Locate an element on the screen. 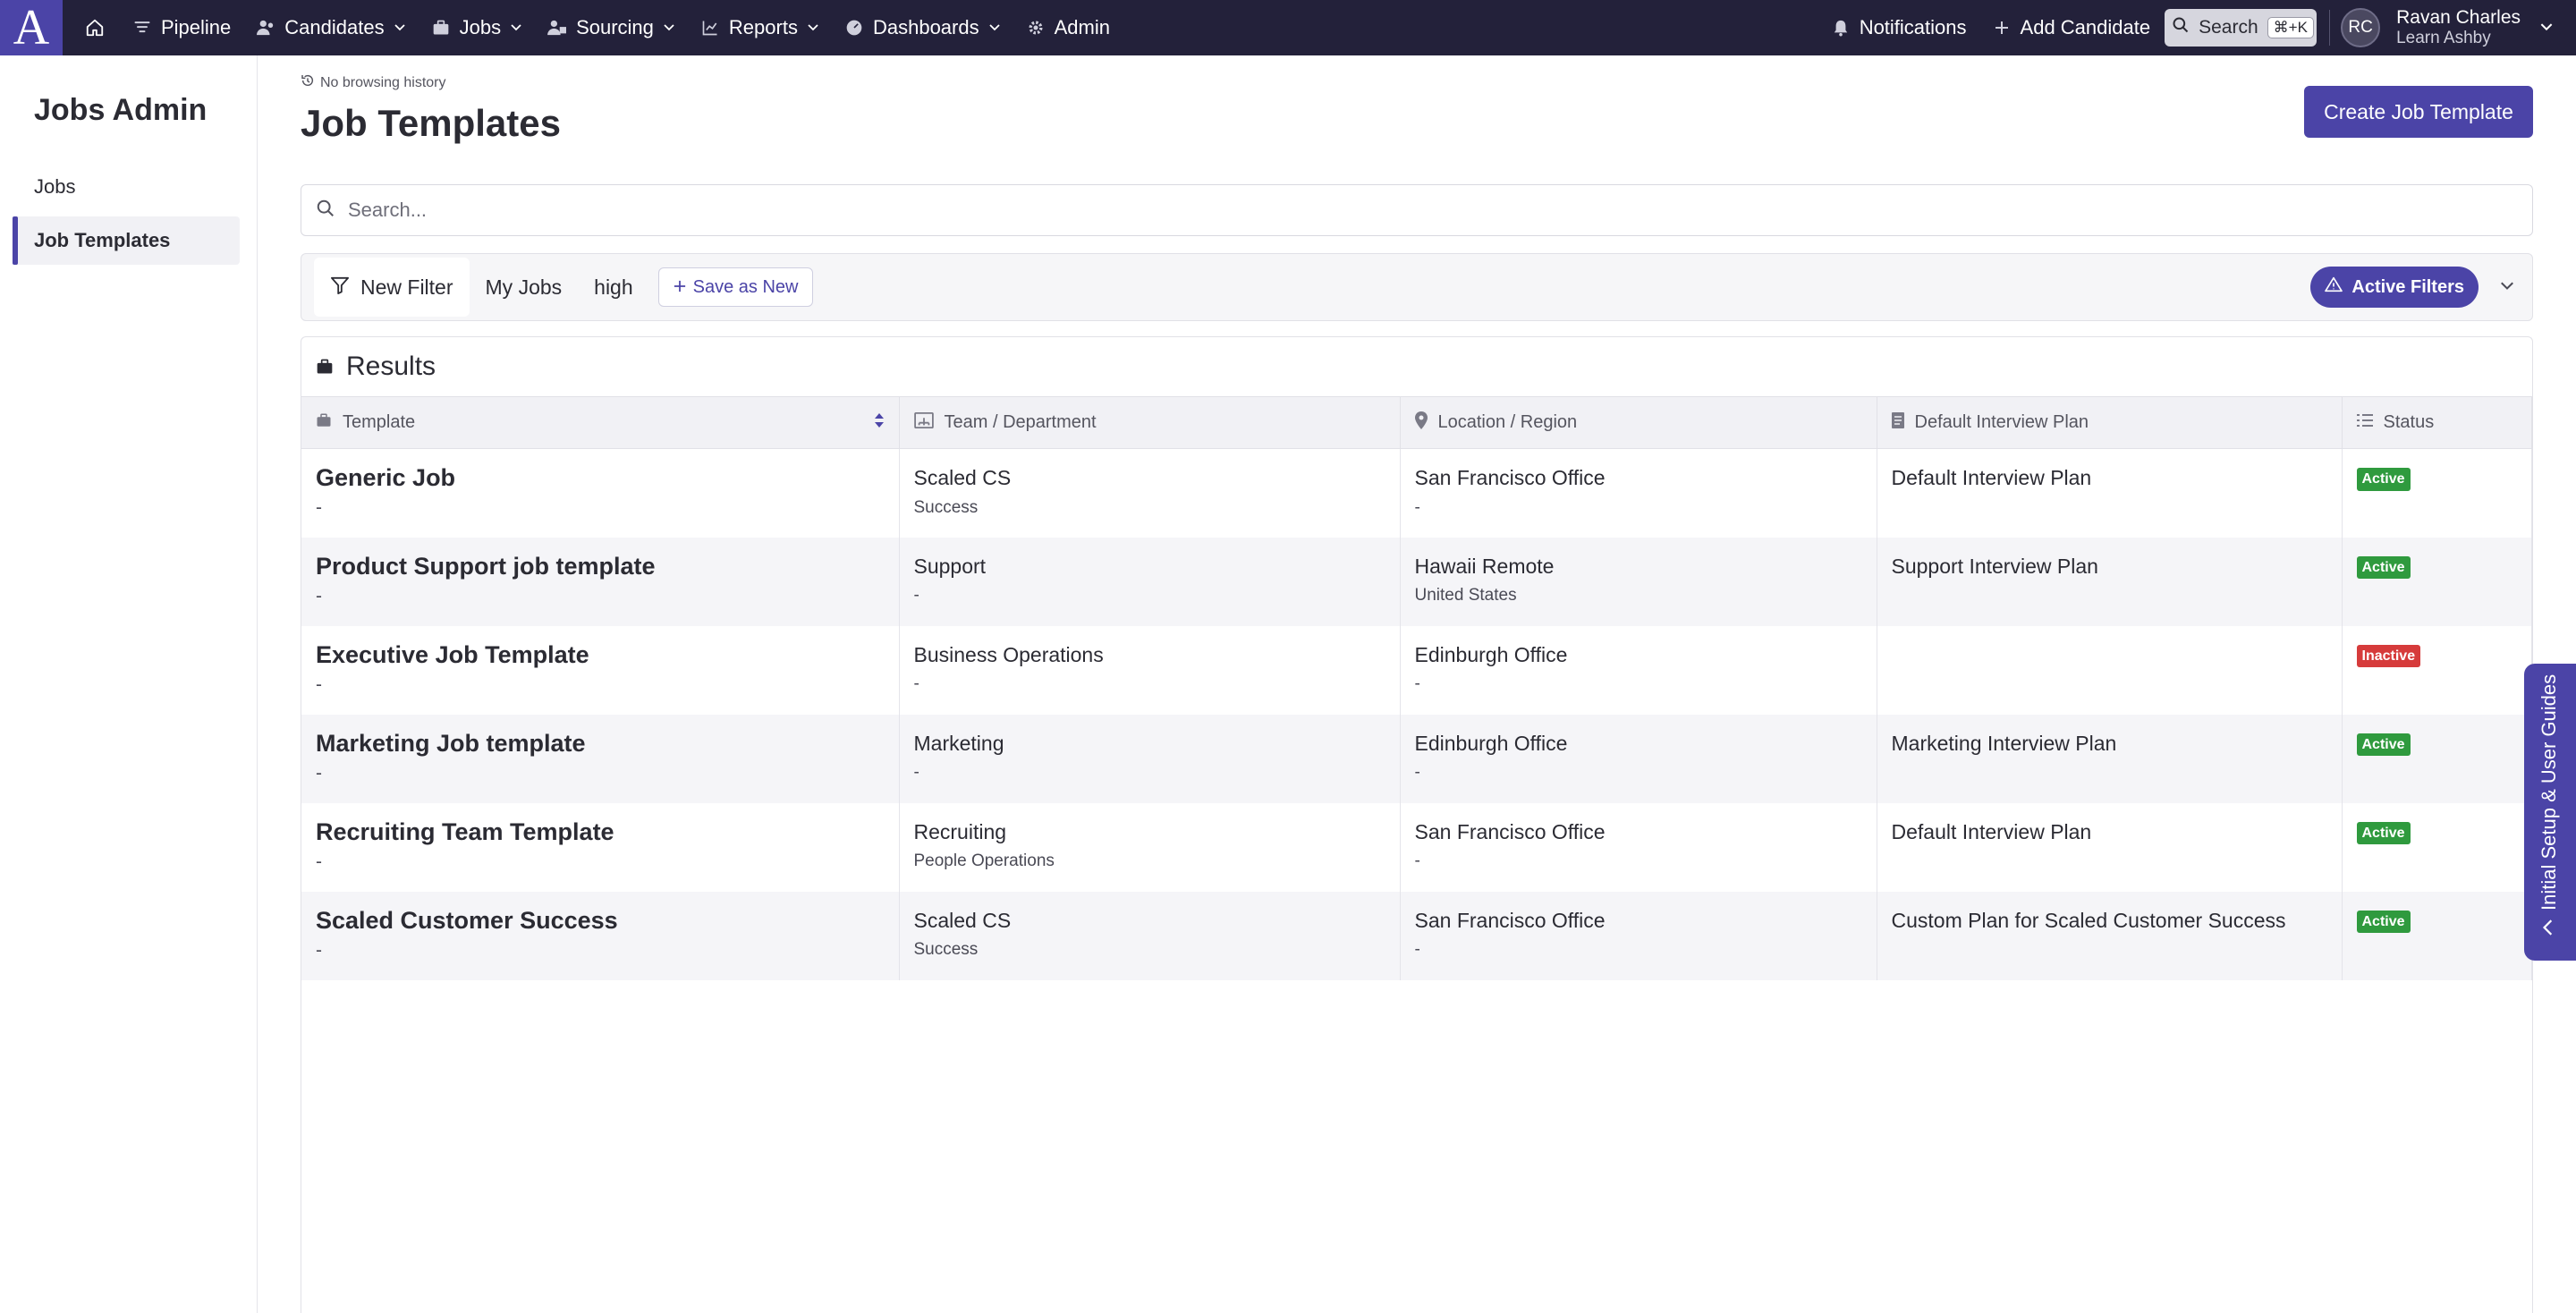 The image size is (2576, 1313). nav-pipeline: Pipeline is located at coordinates (181, 27).